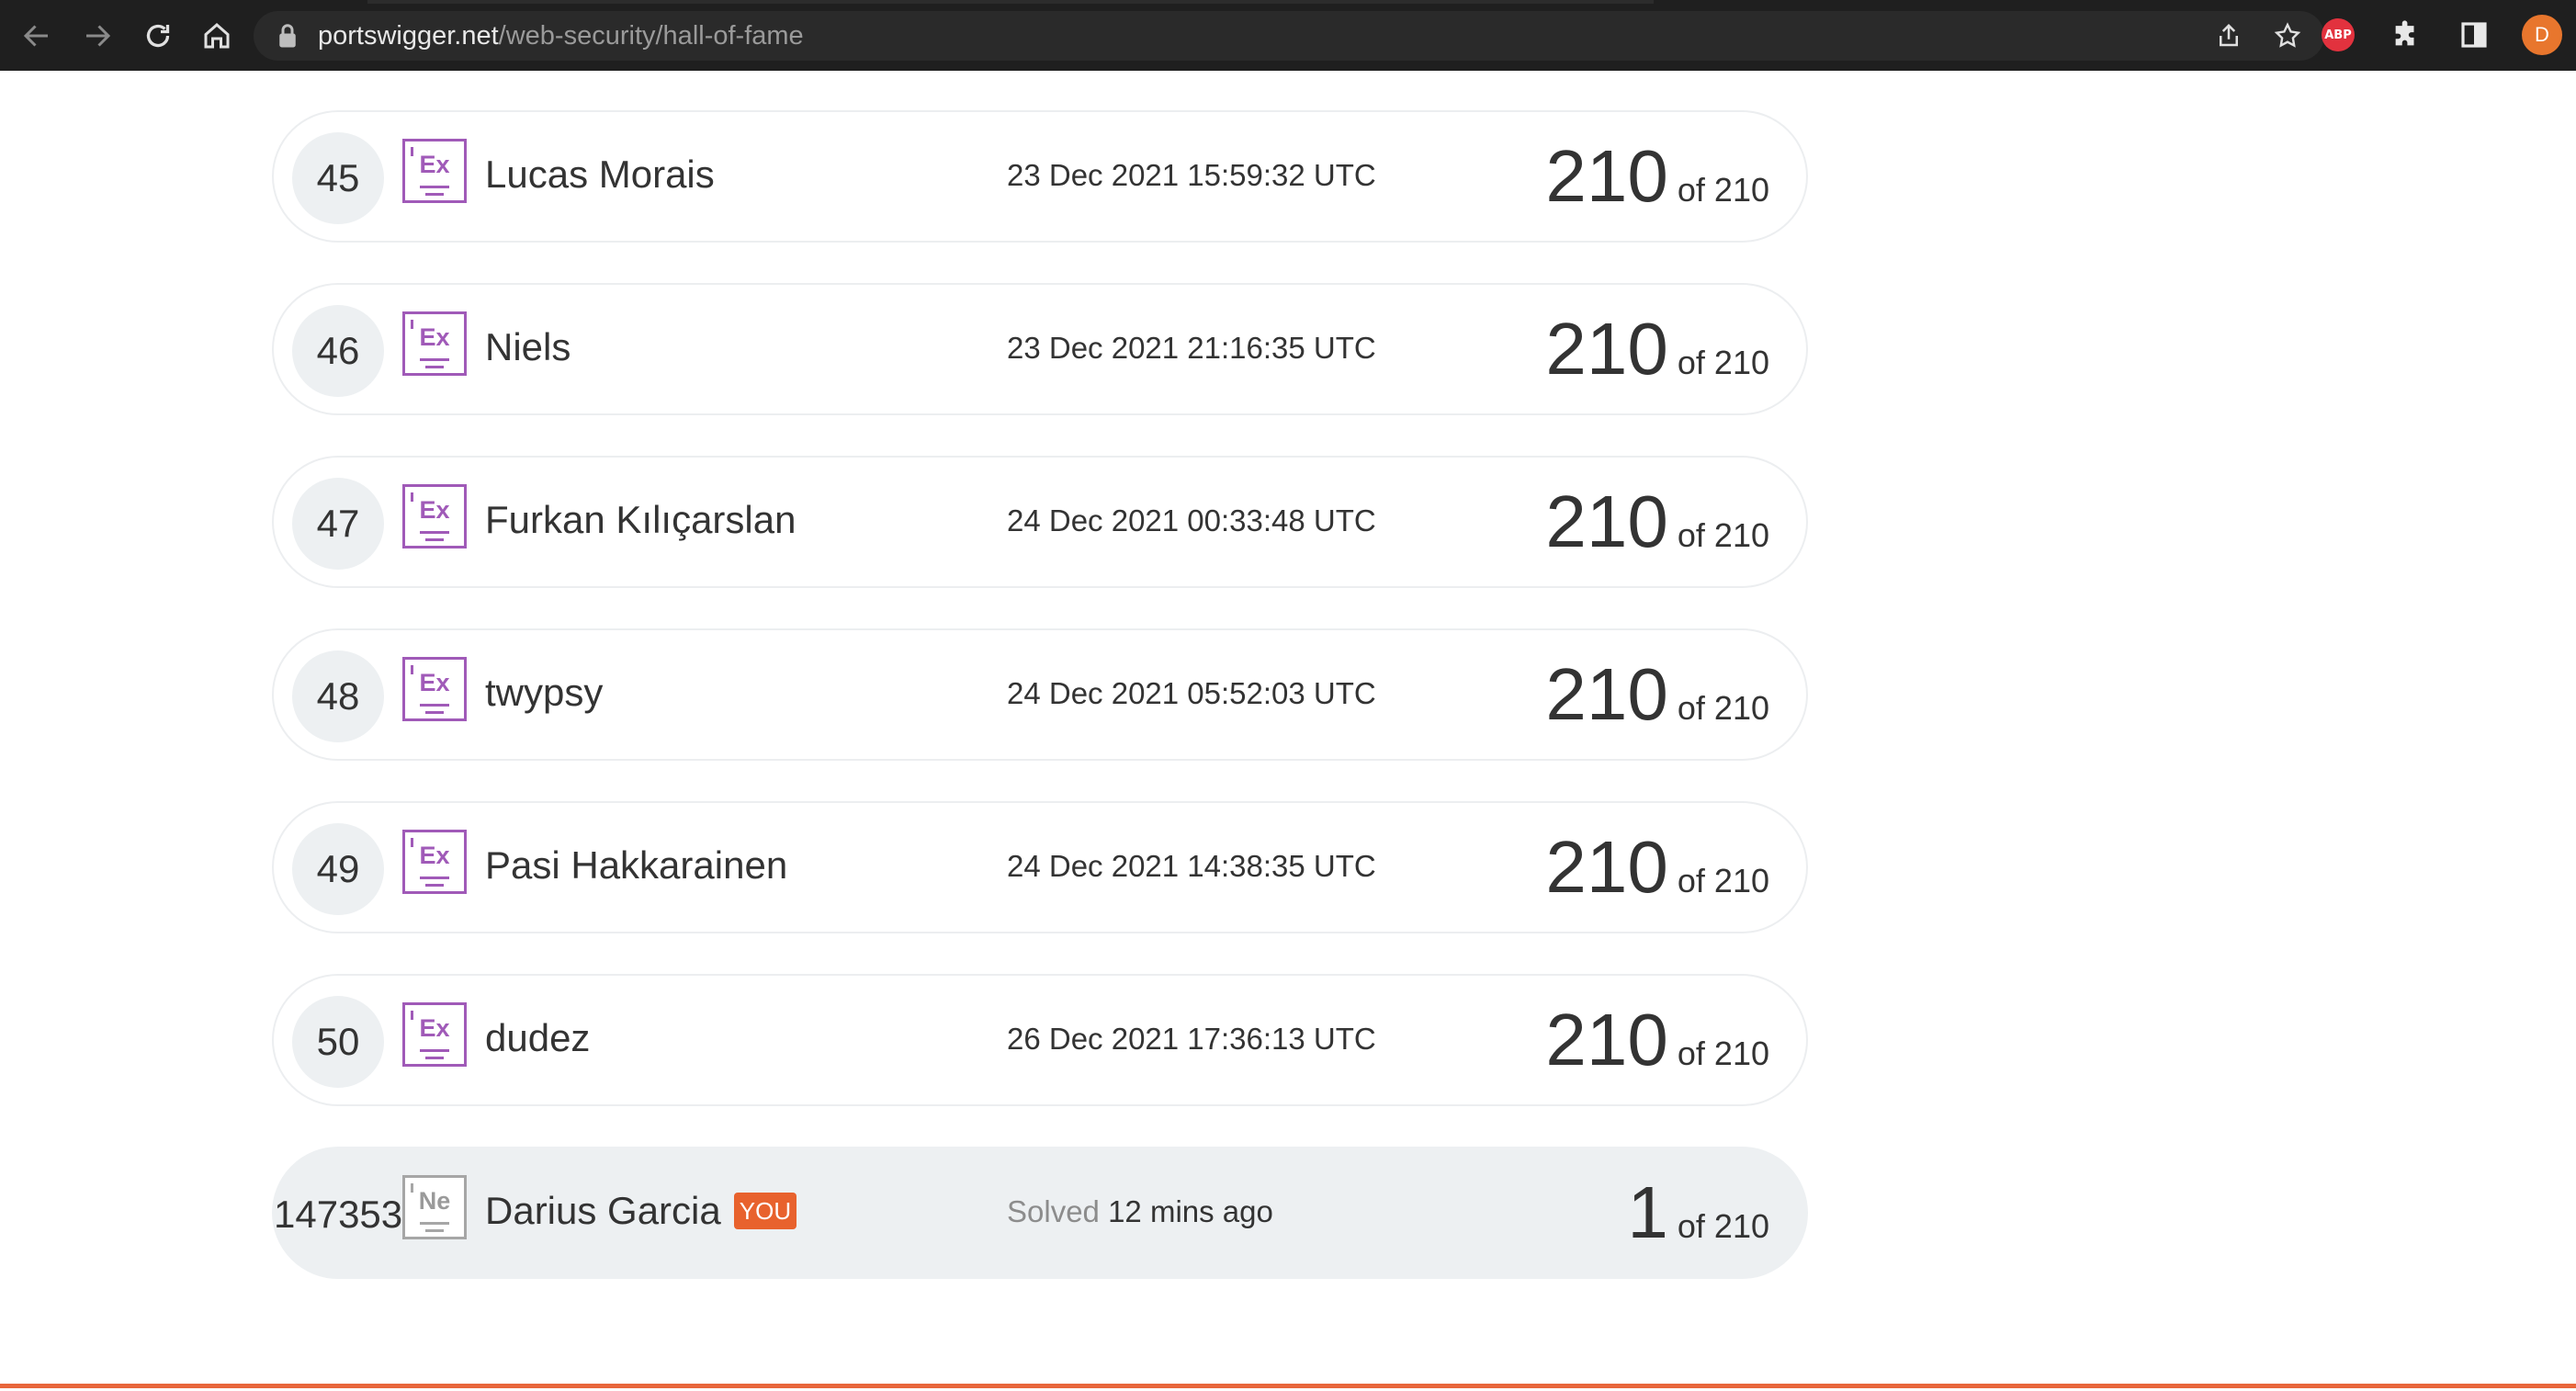  What do you see at coordinates (636, 865) in the screenshot?
I see `user-name: Pasi Hakkarainen` at bounding box center [636, 865].